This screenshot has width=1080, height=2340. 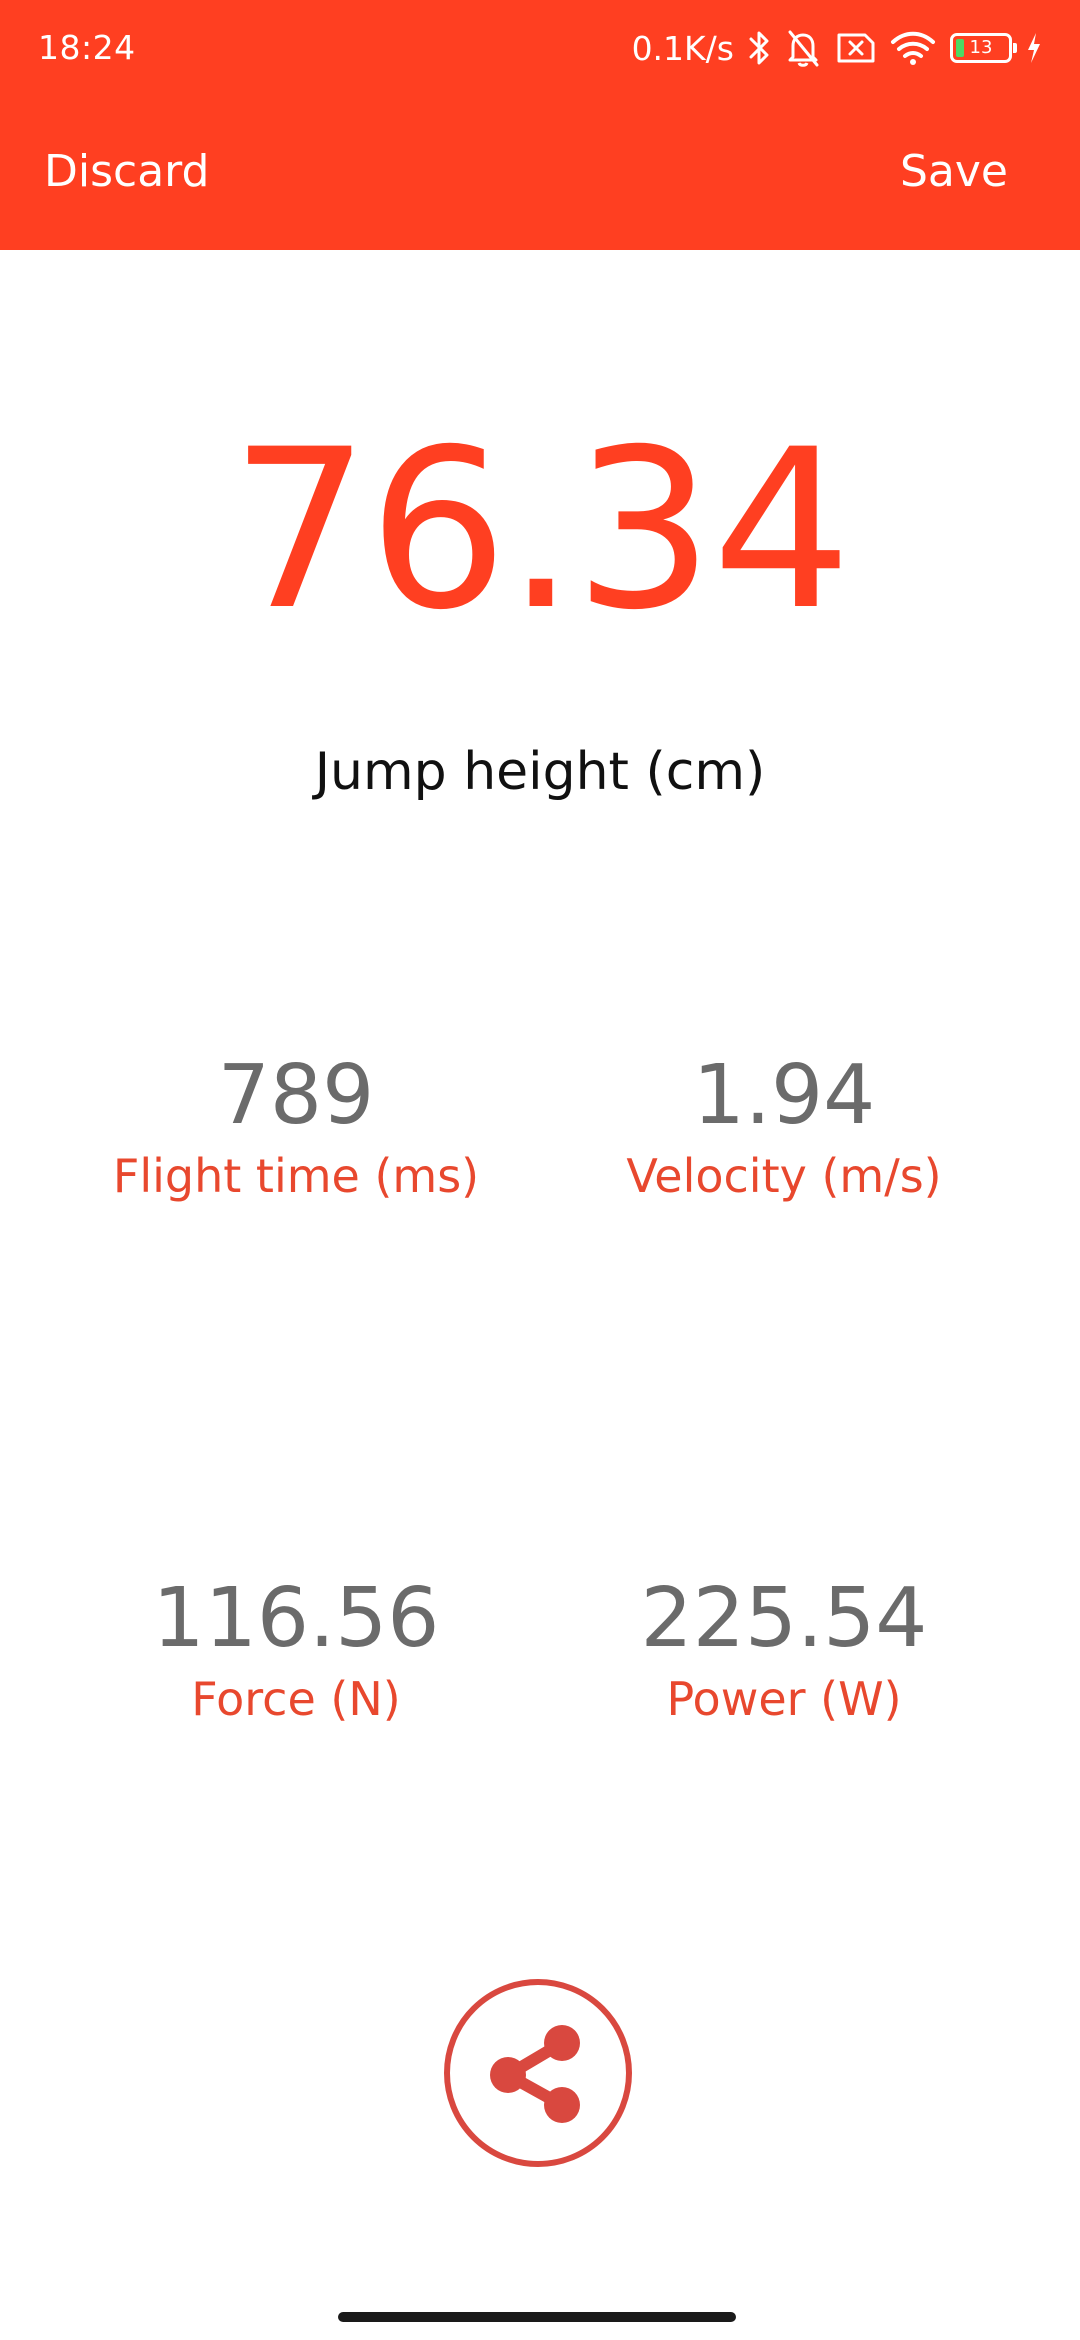 I want to click on velocity-label: Velocity (m/s), so click(x=784, y=1176).